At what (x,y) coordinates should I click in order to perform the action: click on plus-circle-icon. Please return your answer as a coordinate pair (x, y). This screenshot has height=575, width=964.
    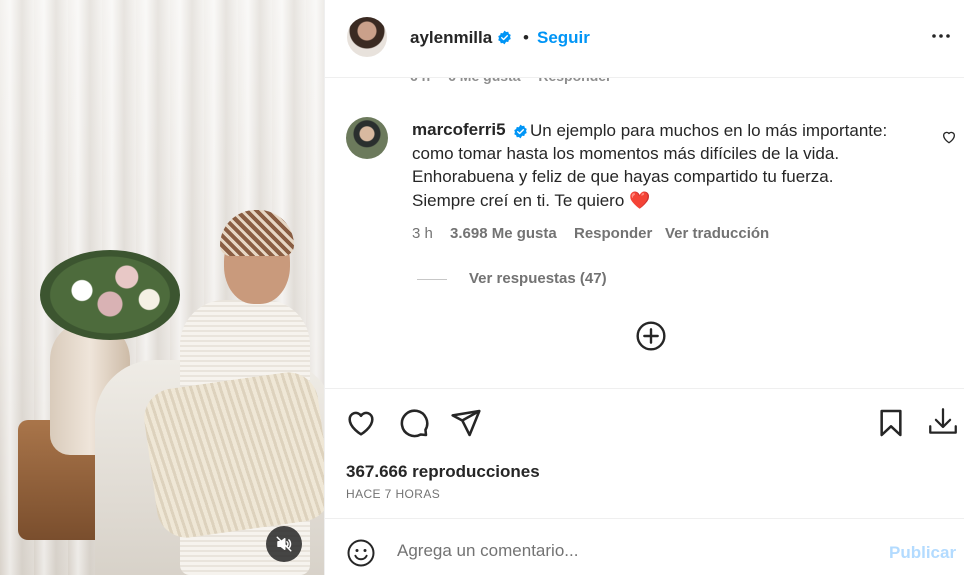
    Looking at the image, I should click on (651, 336).